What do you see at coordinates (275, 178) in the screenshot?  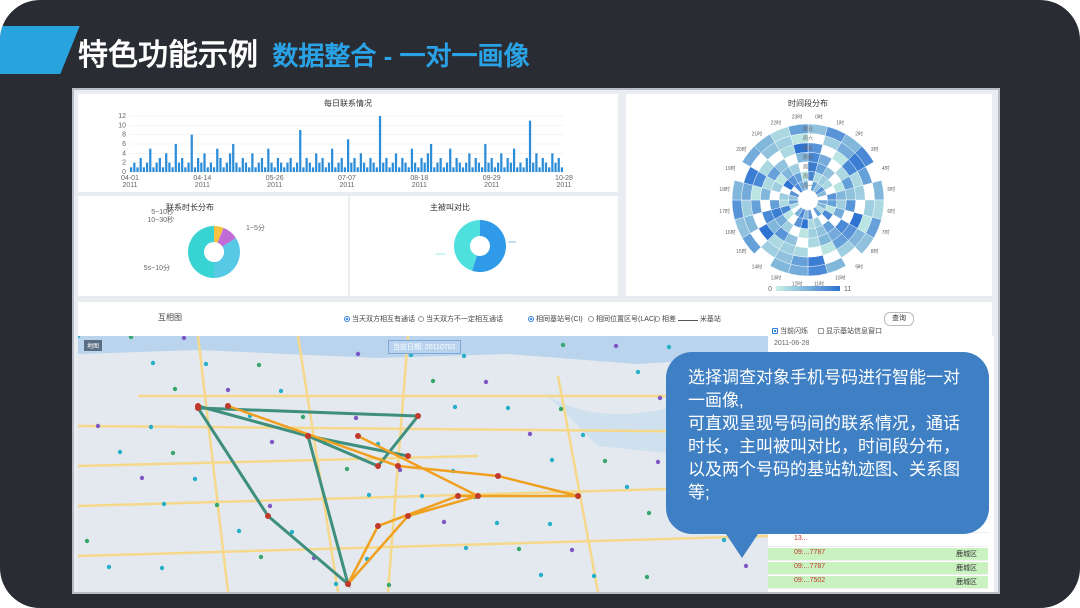 I see `x-tick-label: 05-26` at bounding box center [275, 178].